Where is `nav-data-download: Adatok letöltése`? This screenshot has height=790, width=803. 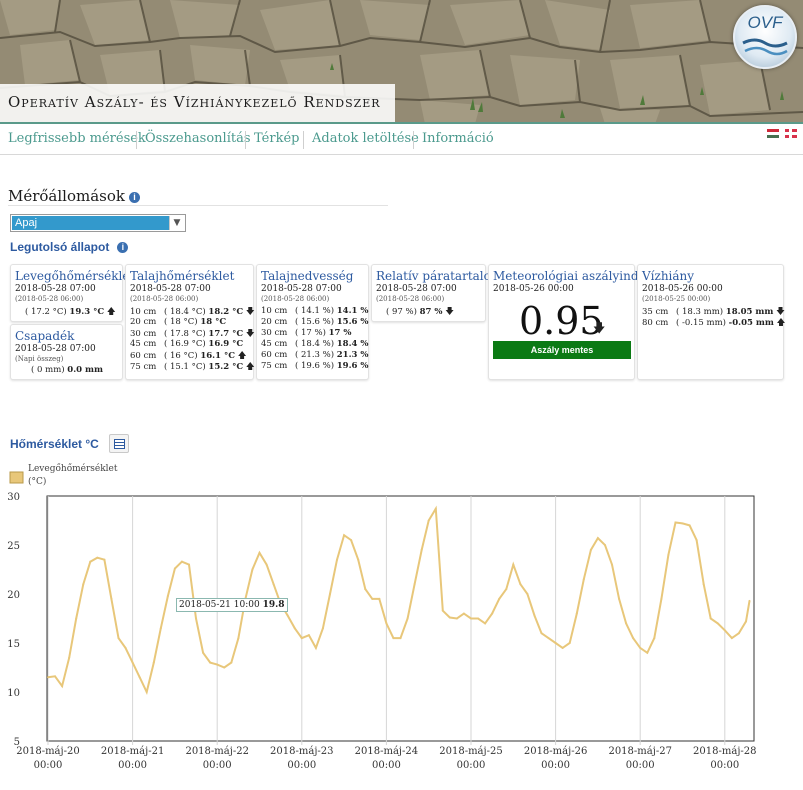 nav-data-download: Adatok letöltése is located at coordinates (365, 138).